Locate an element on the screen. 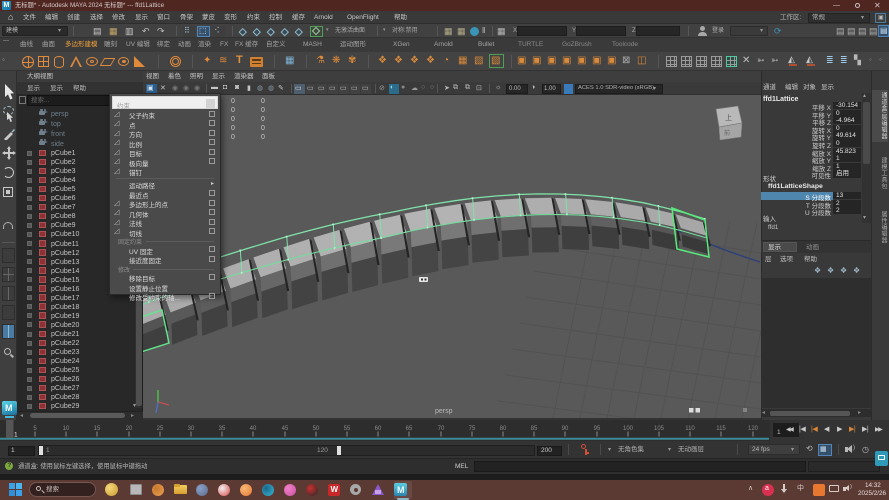 Image resolution: width=889 pixels, height=500 pixels. svg-text: 20 is located at coordinates (129, 429).